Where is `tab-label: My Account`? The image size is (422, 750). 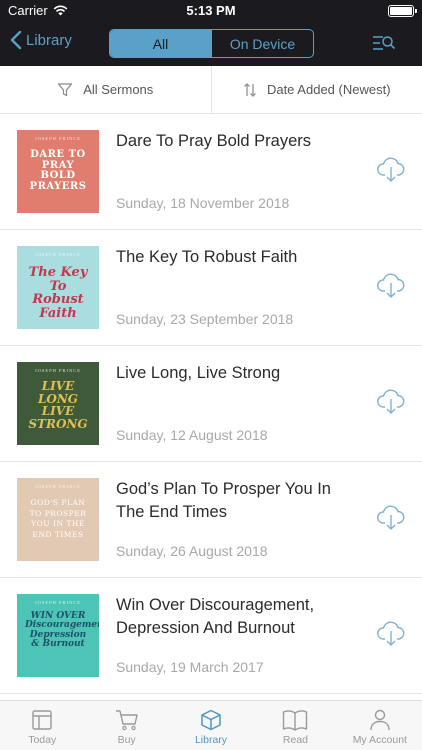
tab-label: My Account is located at coordinates (379, 740).